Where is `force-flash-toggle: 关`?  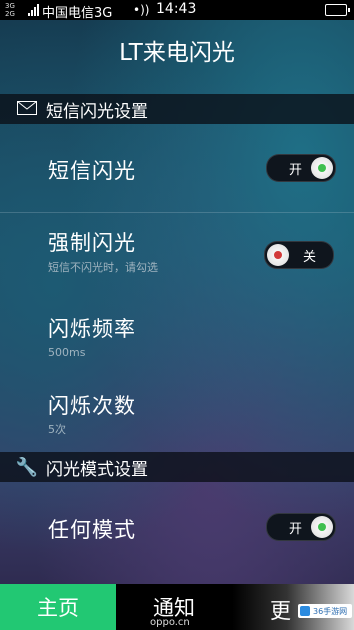 force-flash-toggle: 关 is located at coordinates (299, 255).